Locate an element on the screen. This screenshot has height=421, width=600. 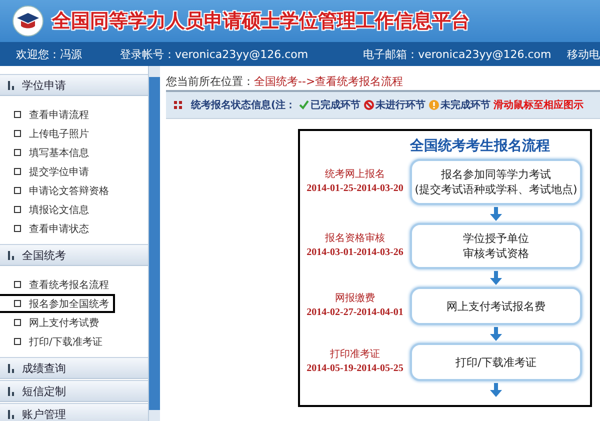
scrollbar is located at coordinates (154, 243).